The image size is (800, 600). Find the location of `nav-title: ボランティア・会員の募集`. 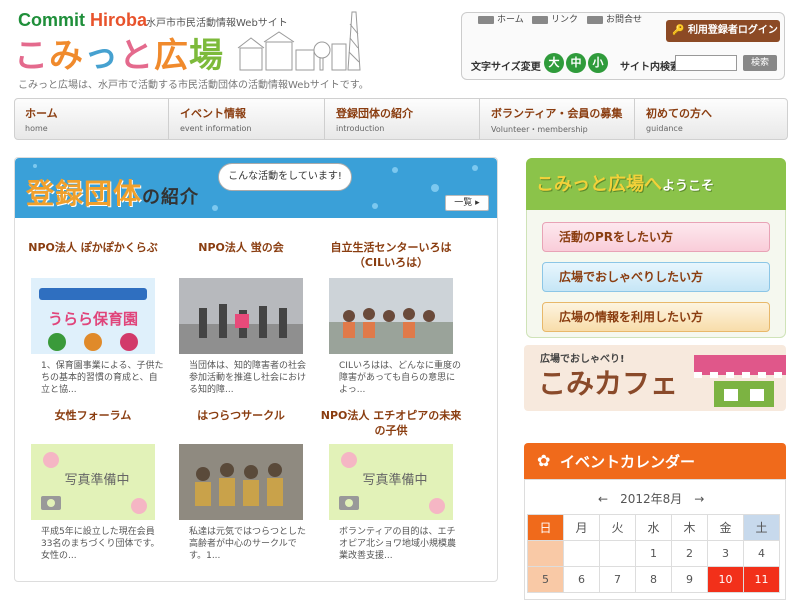

nav-title: ボランティア・会員の募集 is located at coordinates (557, 113).